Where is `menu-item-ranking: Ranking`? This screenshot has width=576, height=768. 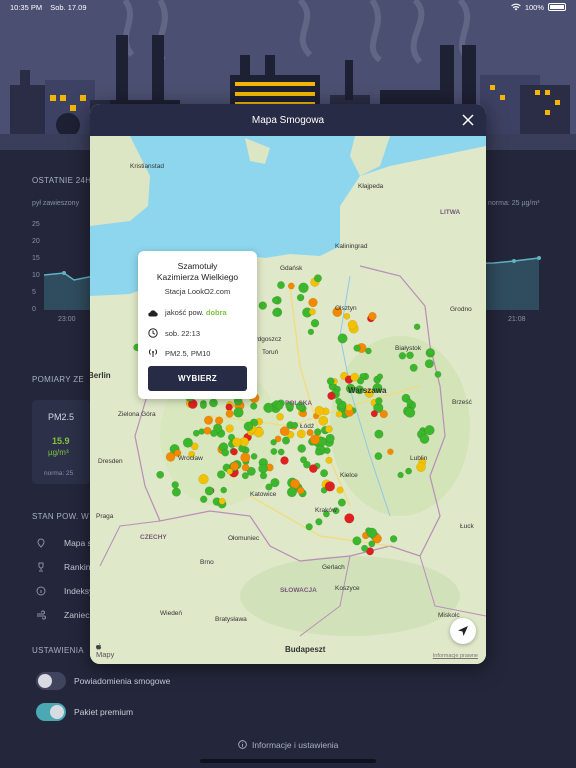
menu-item-ranking: Ranking is located at coordinates (65, 567).